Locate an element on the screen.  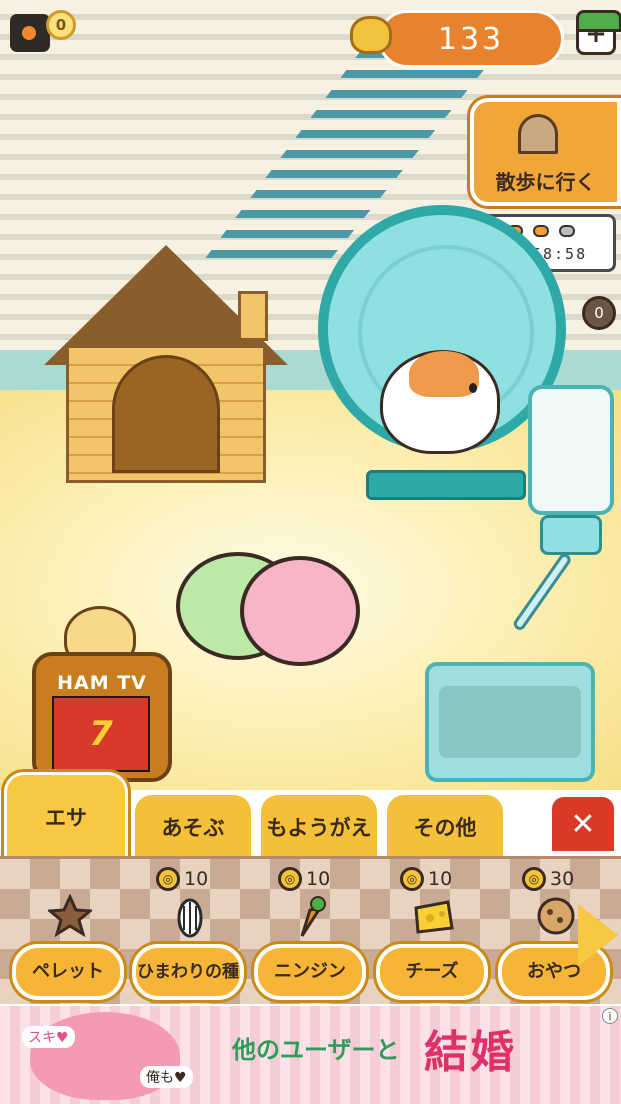
acorn-count-badge: 0 is located at coordinates (599, 313).